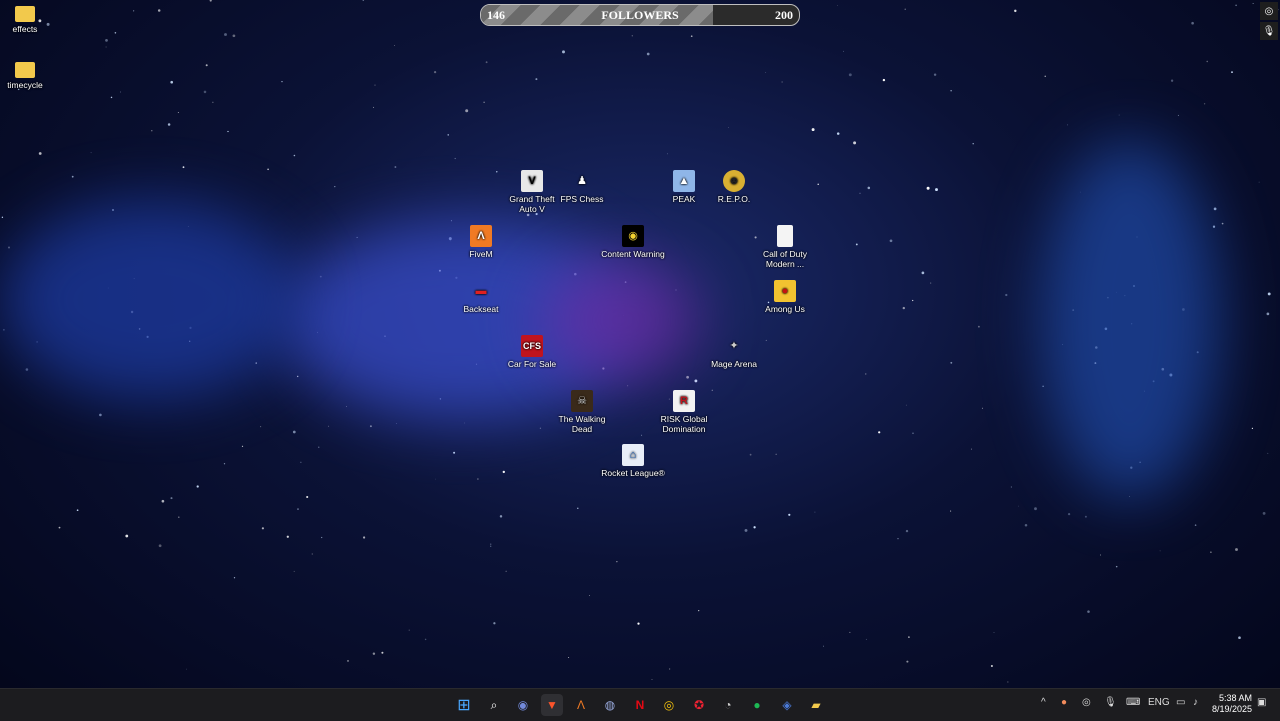 The image size is (1280, 721). What do you see at coordinates (581, 705) in the screenshot?
I see `fivem-icon: Λ` at bounding box center [581, 705].